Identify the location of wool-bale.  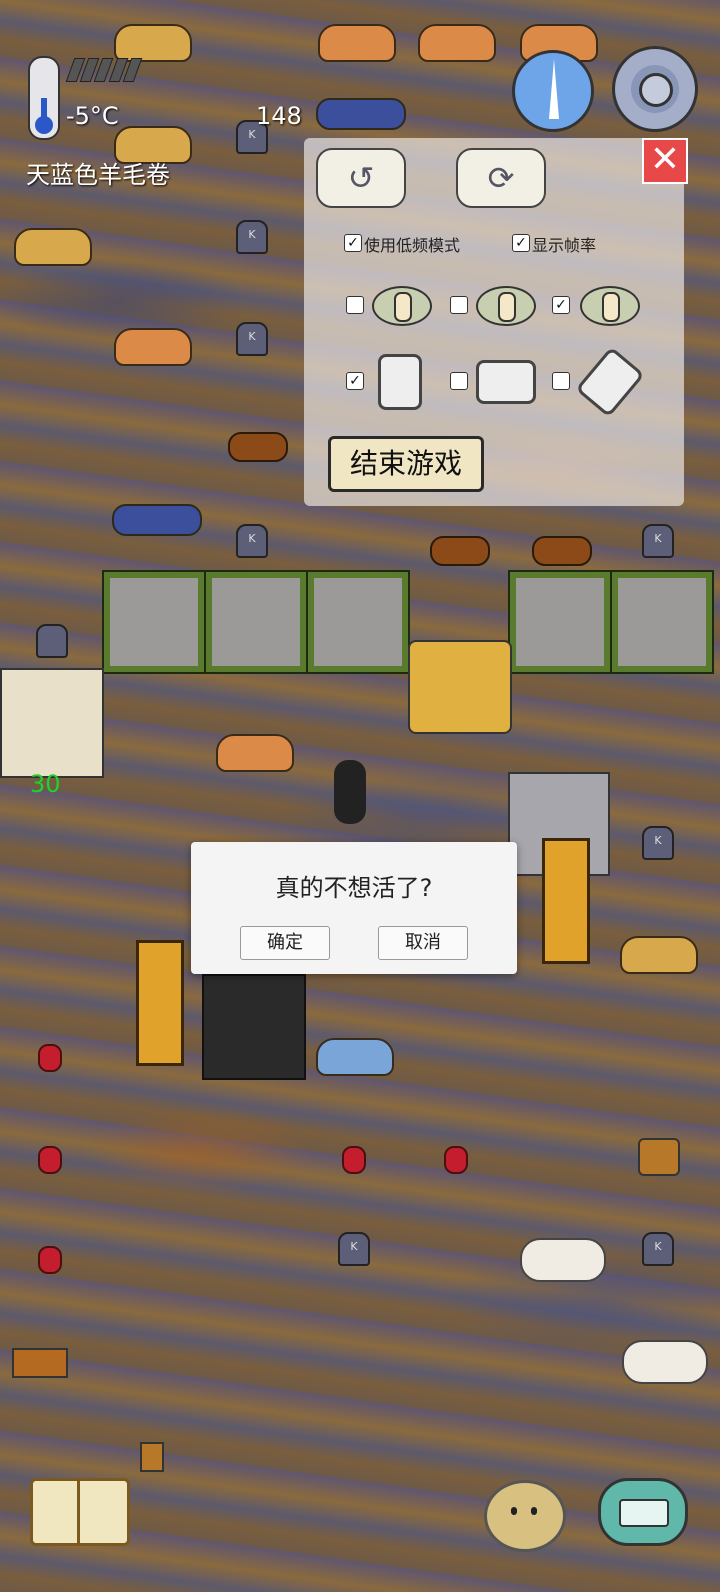
(355, 1057).